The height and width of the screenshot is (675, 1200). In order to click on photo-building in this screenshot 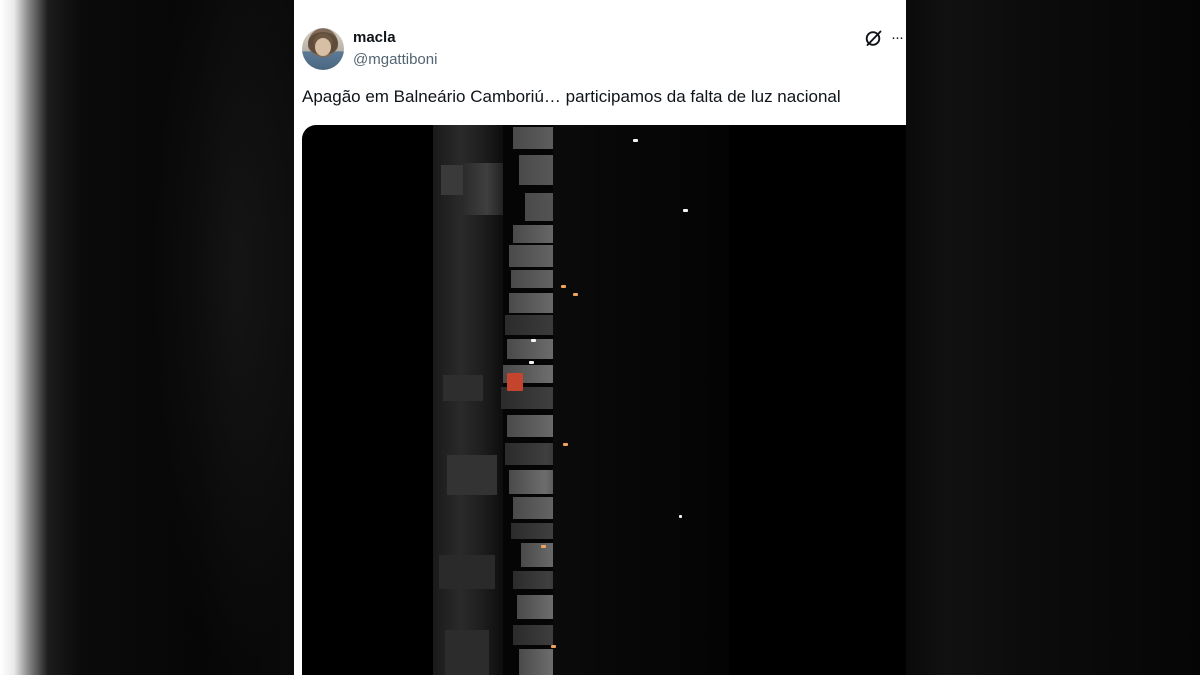, I will do `click(483, 189)`.